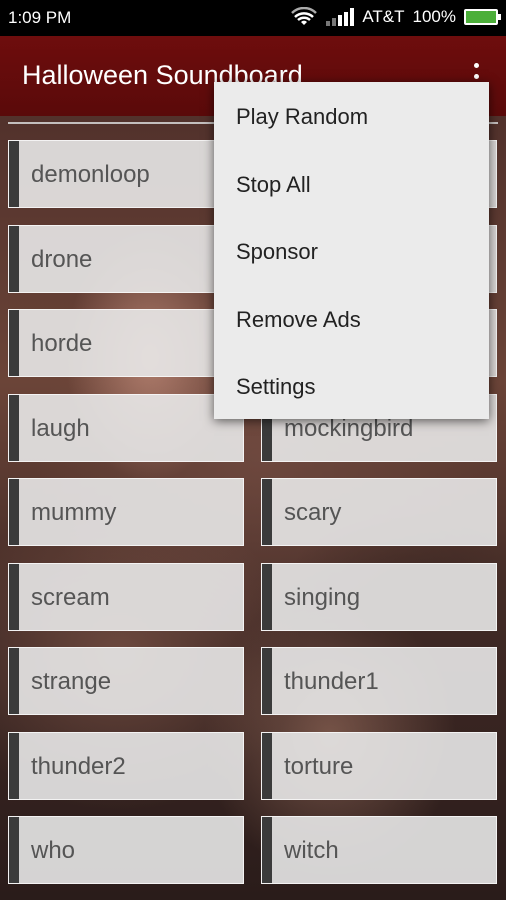  What do you see at coordinates (351, 385) in the screenshot?
I see `menu-item-settings: Settings` at bounding box center [351, 385].